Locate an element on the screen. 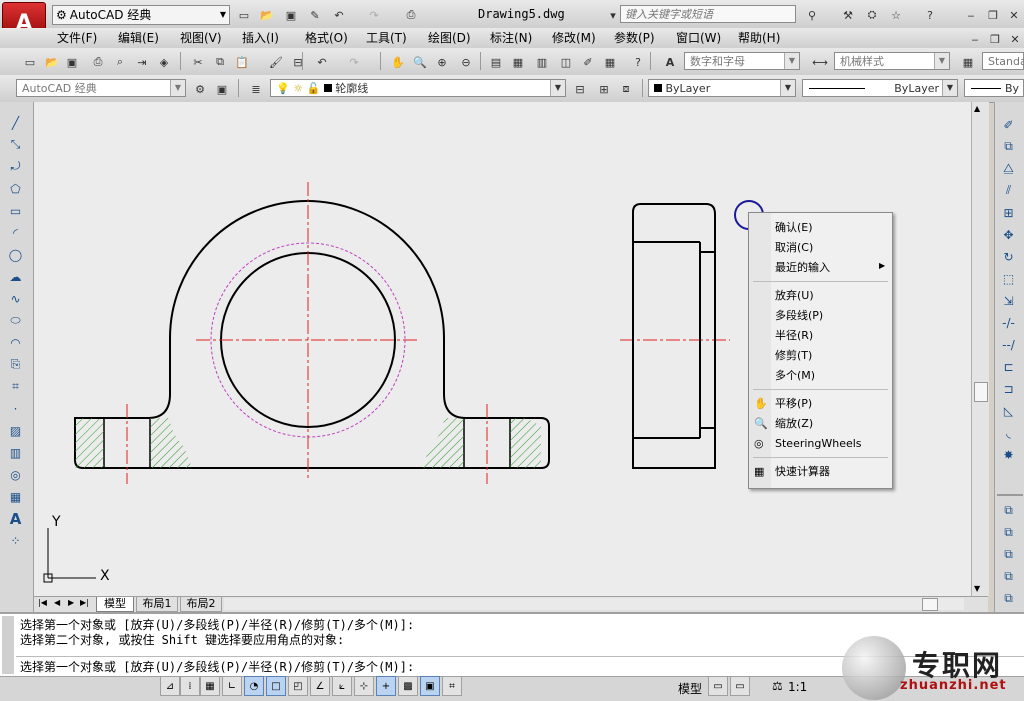 The width and height of the screenshot is (1024, 701). gradient-icon: ▥ is located at coordinates (15, 452).